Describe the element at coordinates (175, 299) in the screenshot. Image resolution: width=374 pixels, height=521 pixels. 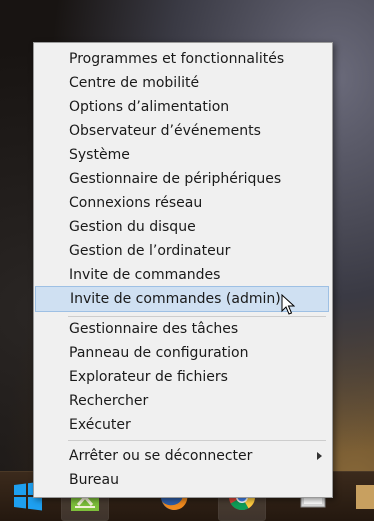
I see `menu-item-label: Invite de commandes (admin)` at that location.